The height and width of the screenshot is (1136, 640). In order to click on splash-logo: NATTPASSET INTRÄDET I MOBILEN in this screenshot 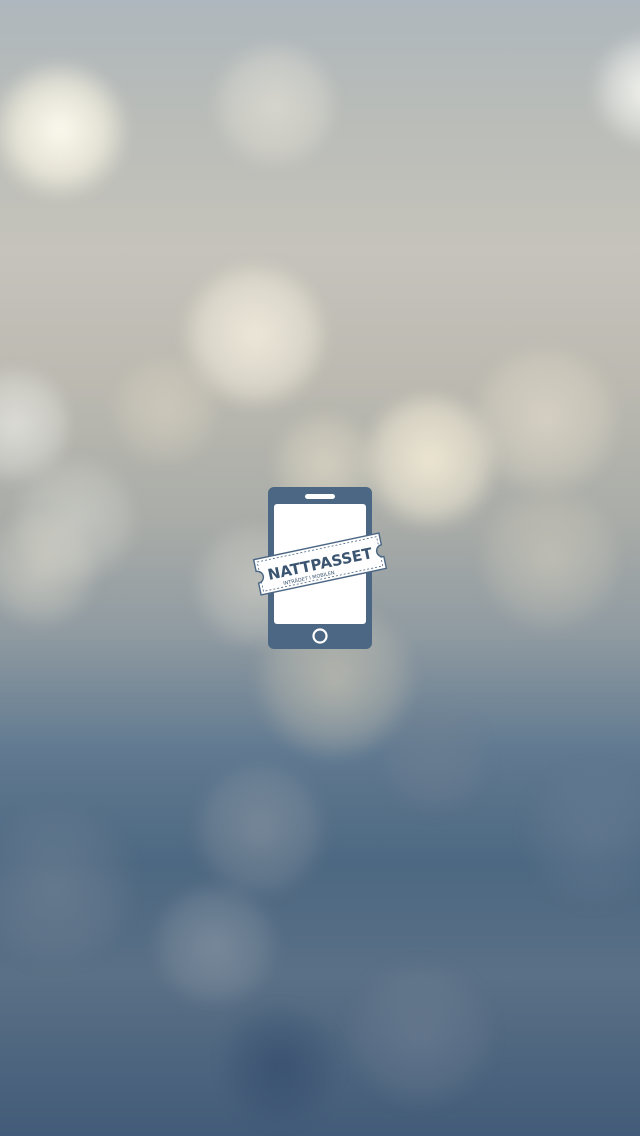, I will do `click(320, 568)`.